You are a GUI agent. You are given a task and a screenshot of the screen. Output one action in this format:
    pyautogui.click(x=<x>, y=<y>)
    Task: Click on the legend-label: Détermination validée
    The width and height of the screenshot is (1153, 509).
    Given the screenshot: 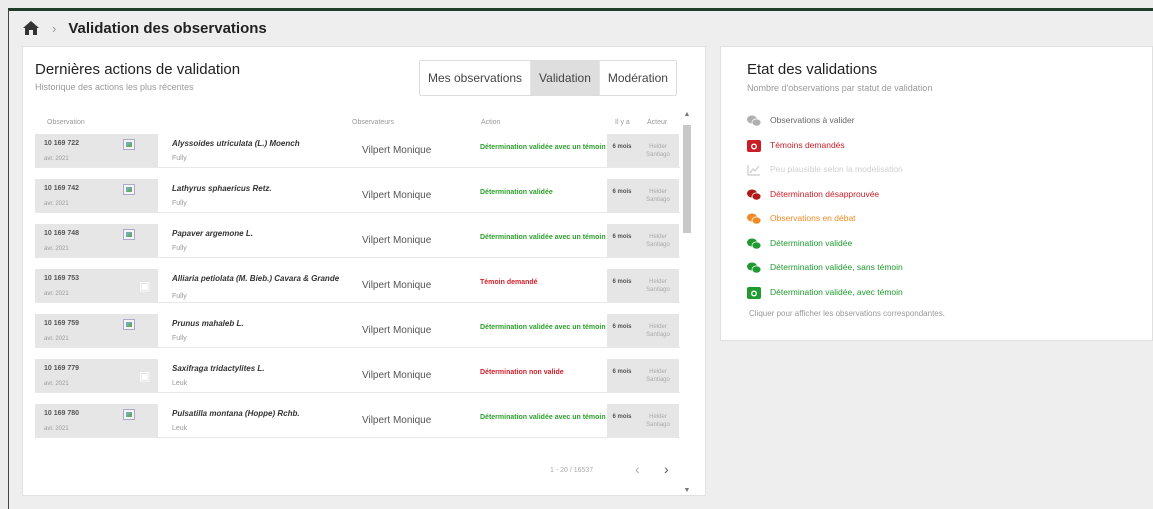 What is the action you would take?
    pyautogui.click(x=811, y=242)
    